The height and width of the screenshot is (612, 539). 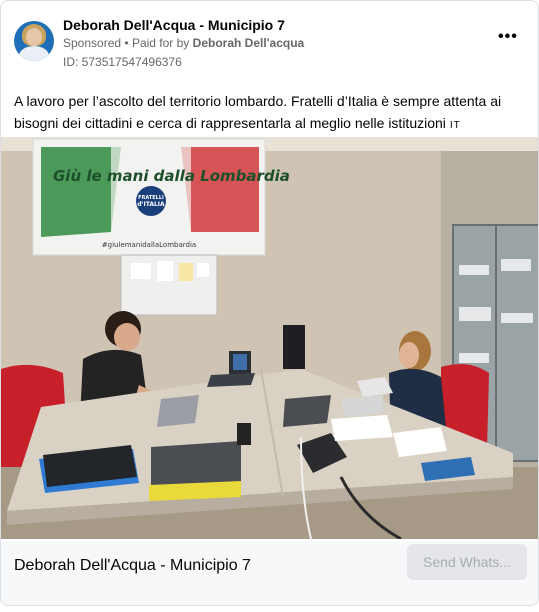 What do you see at coordinates (174, 25) in the screenshot?
I see `author-name: Deborah Dell'Acqua - Municipio 7` at bounding box center [174, 25].